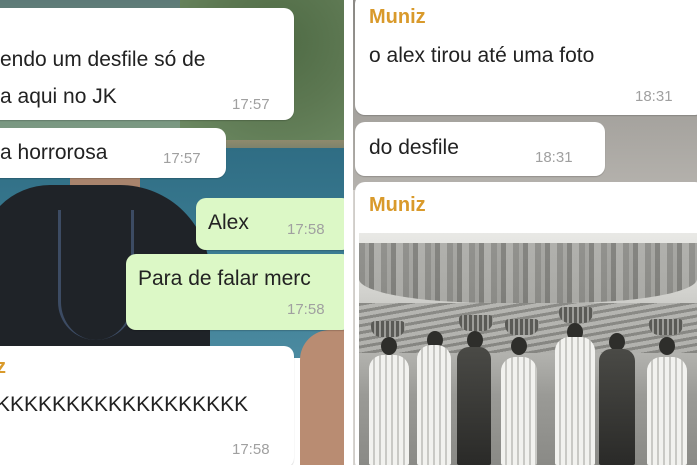 This screenshot has width=697, height=465. I want to click on message-text: endo um desfile só de, so click(103, 59).